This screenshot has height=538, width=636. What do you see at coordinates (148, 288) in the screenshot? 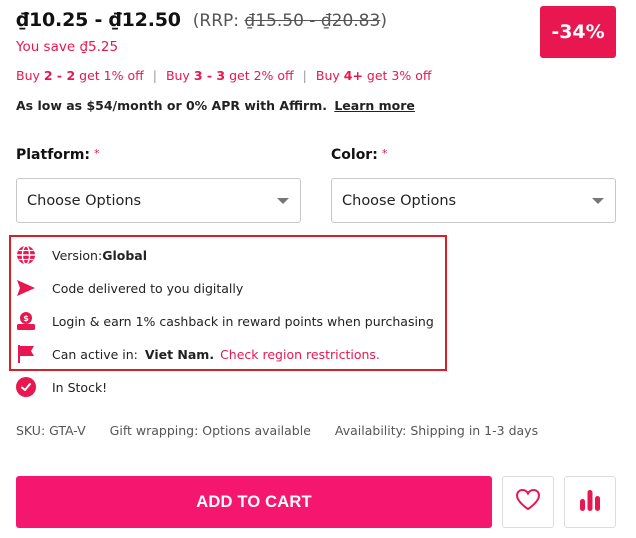
I see `delivery-text: Code delivered to you digitally` at bounding box center [148, 288].